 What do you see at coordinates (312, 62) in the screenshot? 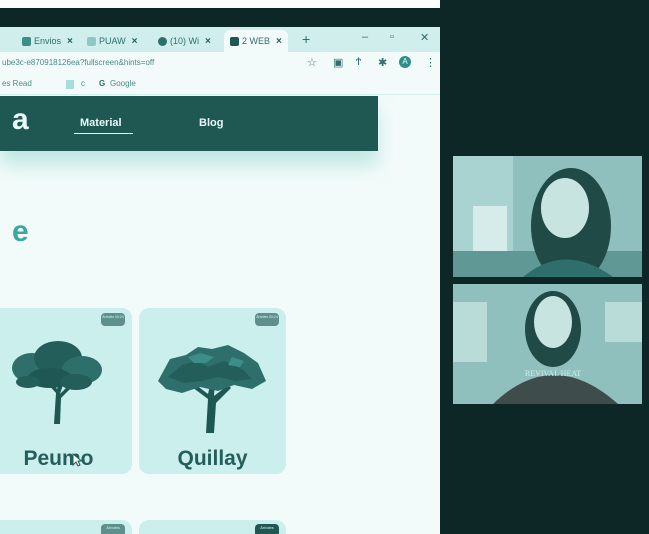
I see `star-icon: ☆` at bounding box center [312, 62].